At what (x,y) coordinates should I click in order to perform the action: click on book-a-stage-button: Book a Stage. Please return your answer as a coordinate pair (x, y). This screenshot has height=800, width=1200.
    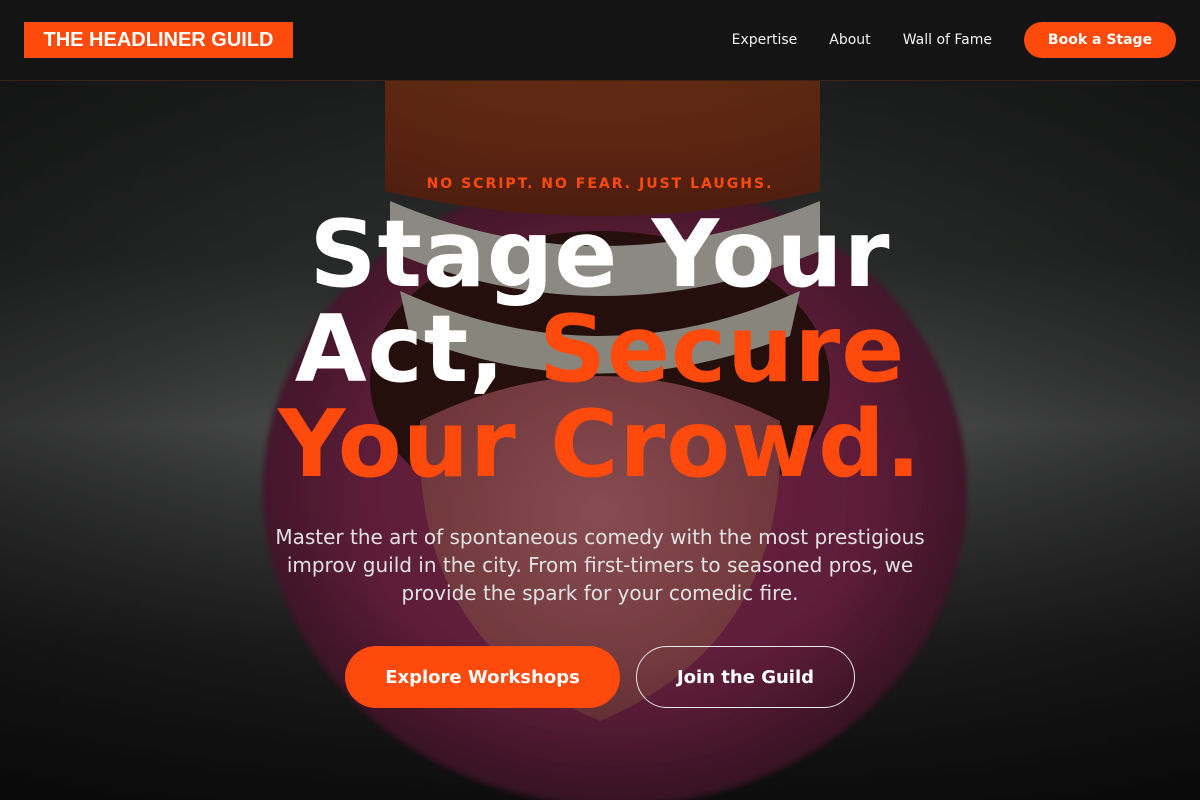
    Looking at the image, I should click on (1100, 40).